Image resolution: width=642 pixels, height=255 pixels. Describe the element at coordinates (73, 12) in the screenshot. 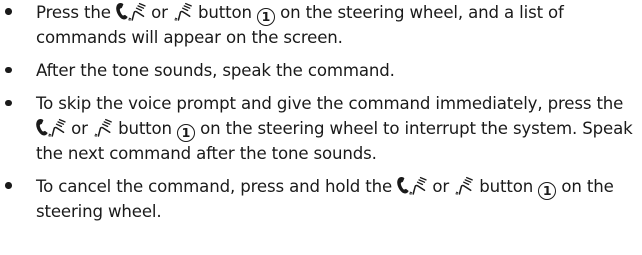

I see `item-text-start: Press the` at that location.